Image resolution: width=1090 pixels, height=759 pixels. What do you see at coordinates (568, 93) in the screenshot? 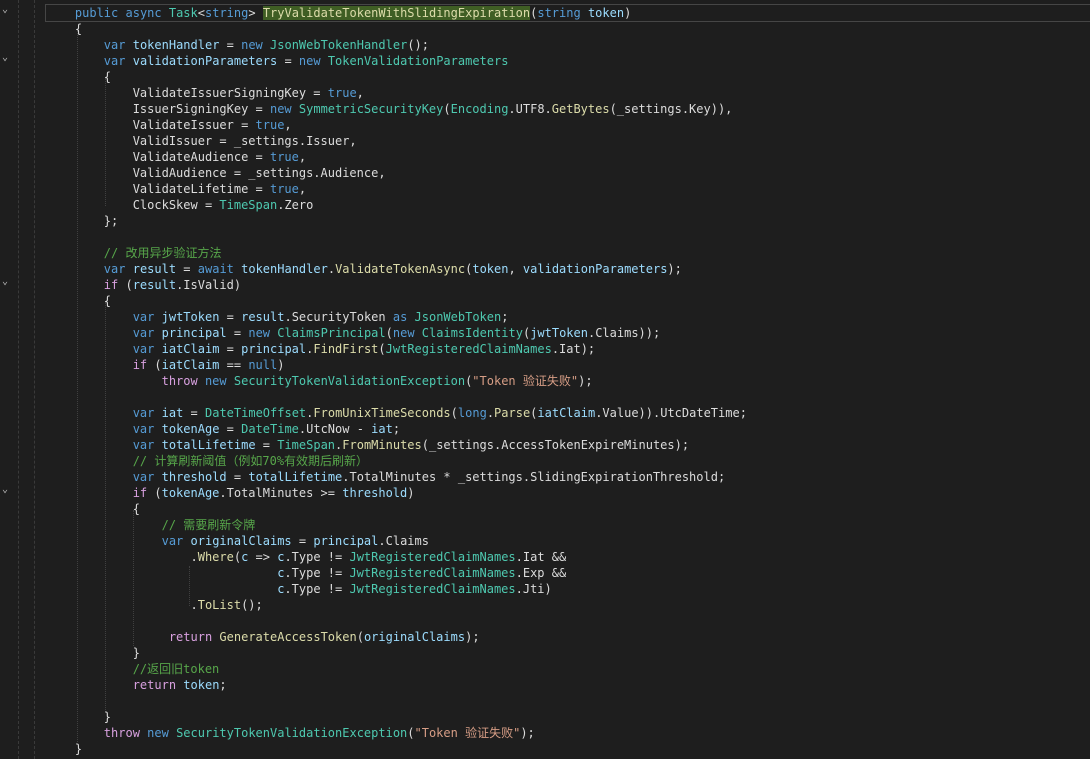
I see `code-line: ValidateIssuerSigningKey = true,` at bounding box center [568, 93].